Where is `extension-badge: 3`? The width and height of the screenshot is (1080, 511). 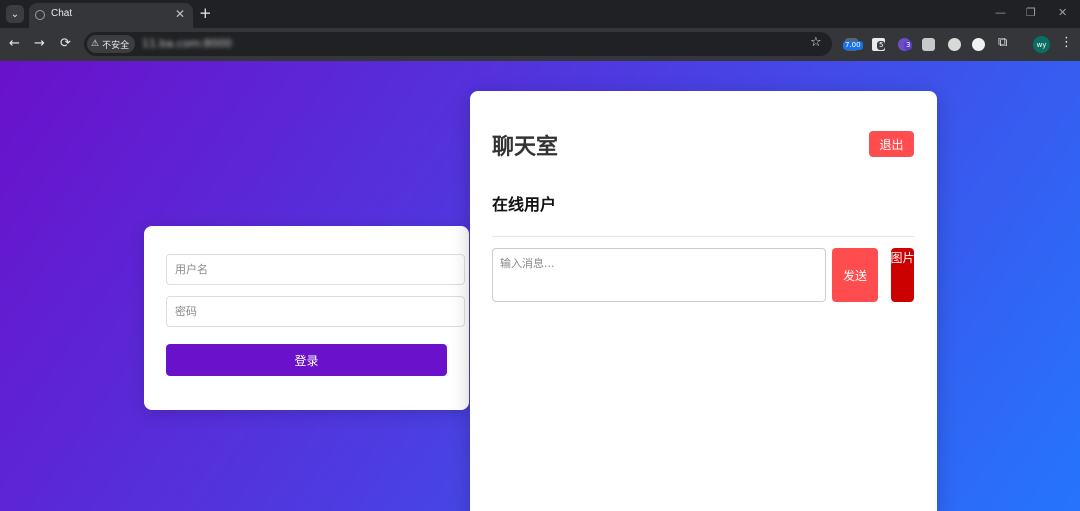 extension-badge: 3 is located at coordinates (908, 45).